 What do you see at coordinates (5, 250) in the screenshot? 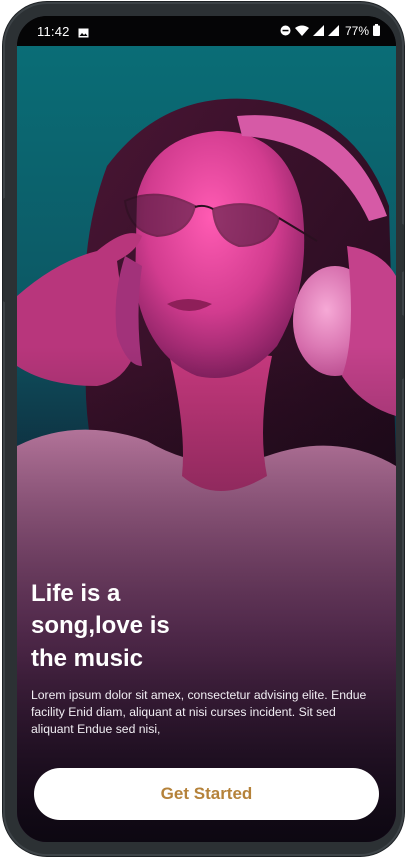
I see `volume-button` at bounding box center [5, 250].